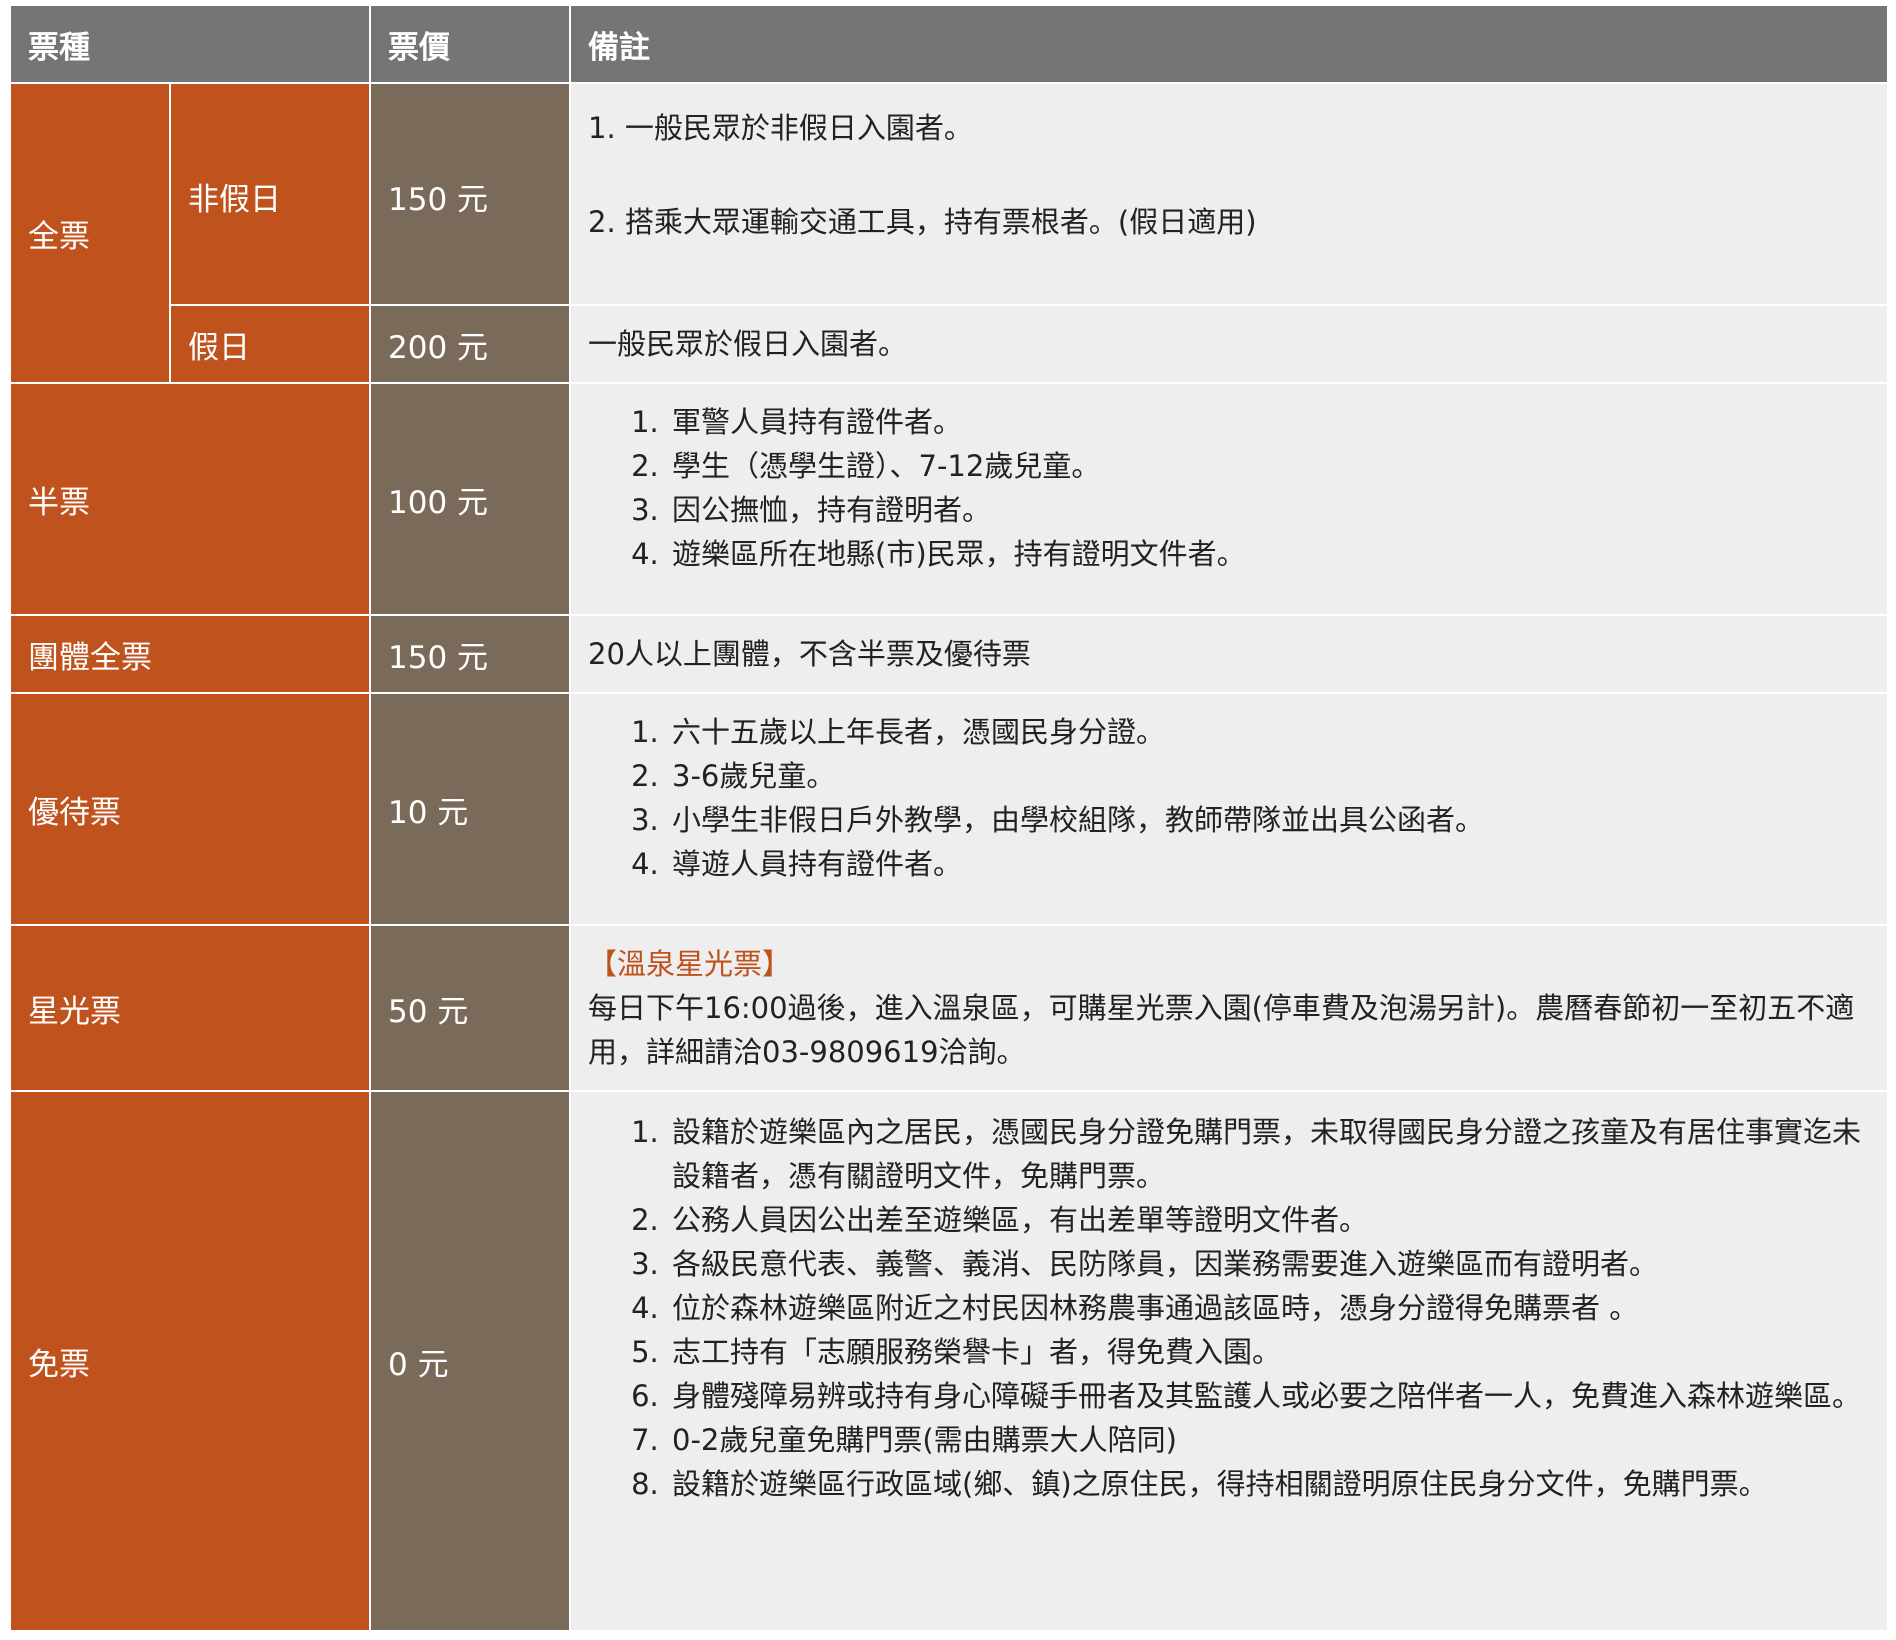 The height and width of the screenshot is (1640, 1896). Describe the element at coordinates (270, 344) in the screenshot. I see `full-holiday-label: 假日` at that location.